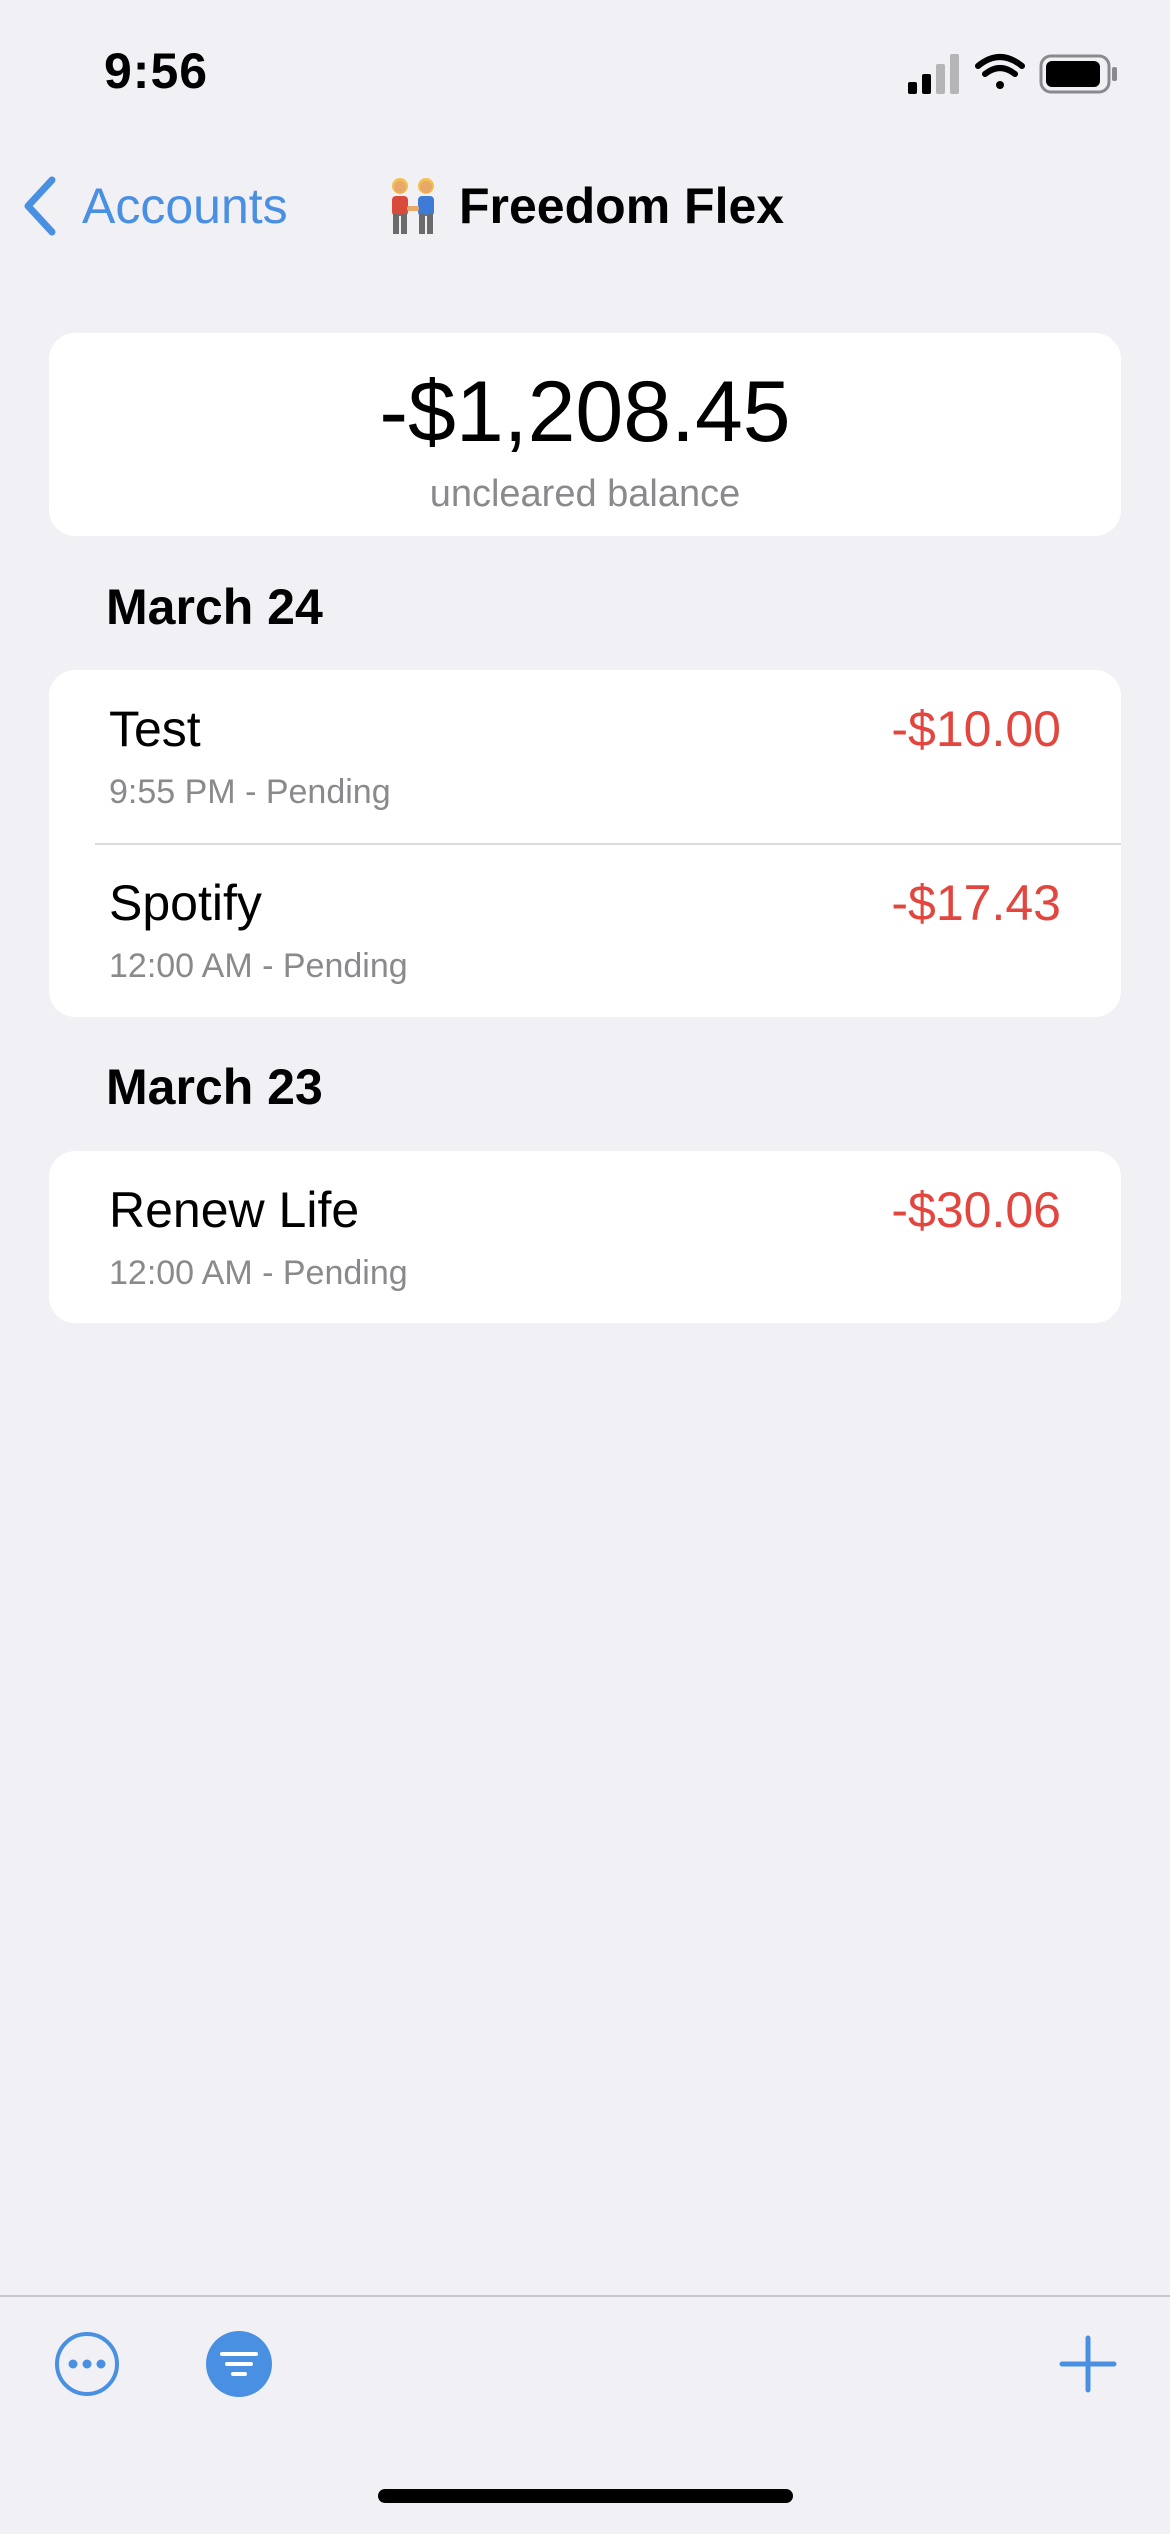 The image size is (1170, 2534). I want to click on battery-icon, so click(1078, 74).